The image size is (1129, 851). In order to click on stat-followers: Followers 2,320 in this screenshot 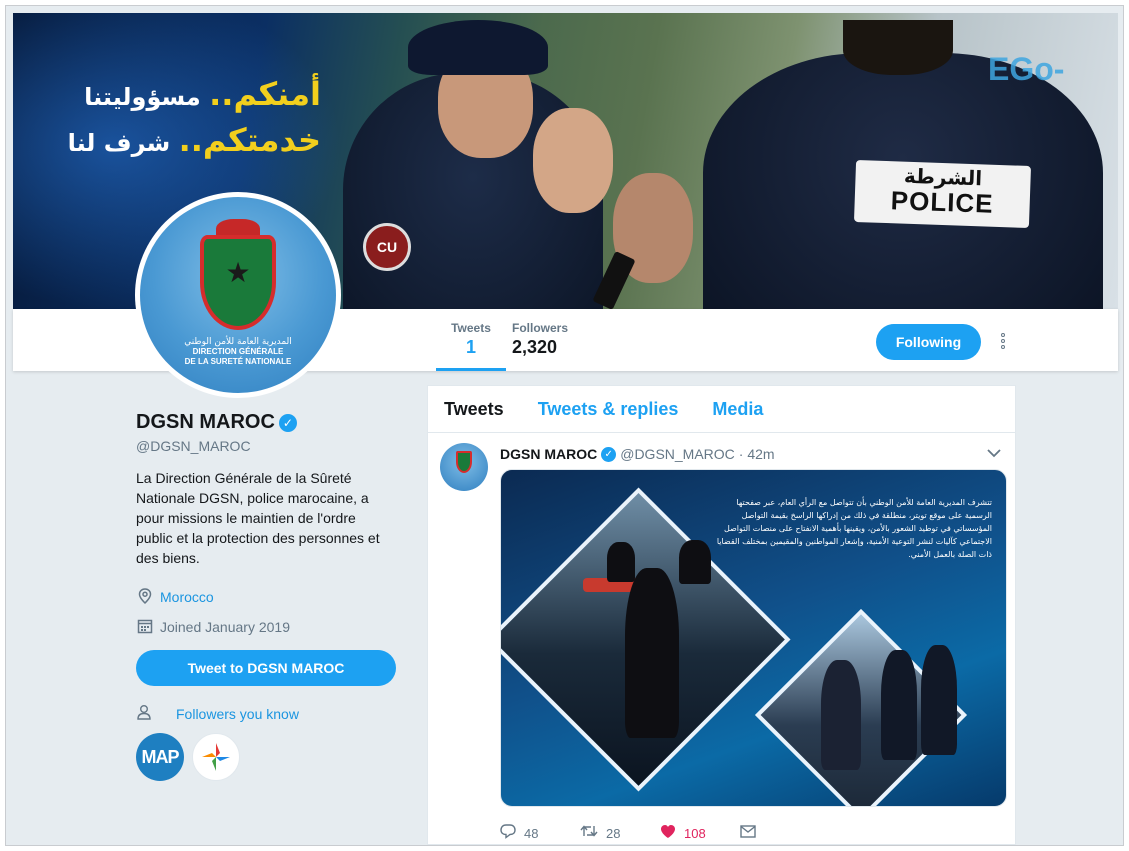, I will do `click(540, 339)`.